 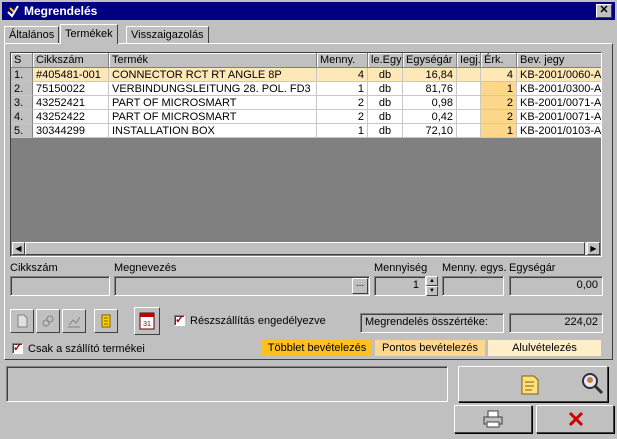 I want to click on calendar-button: 31, so click(x=147, y=321).